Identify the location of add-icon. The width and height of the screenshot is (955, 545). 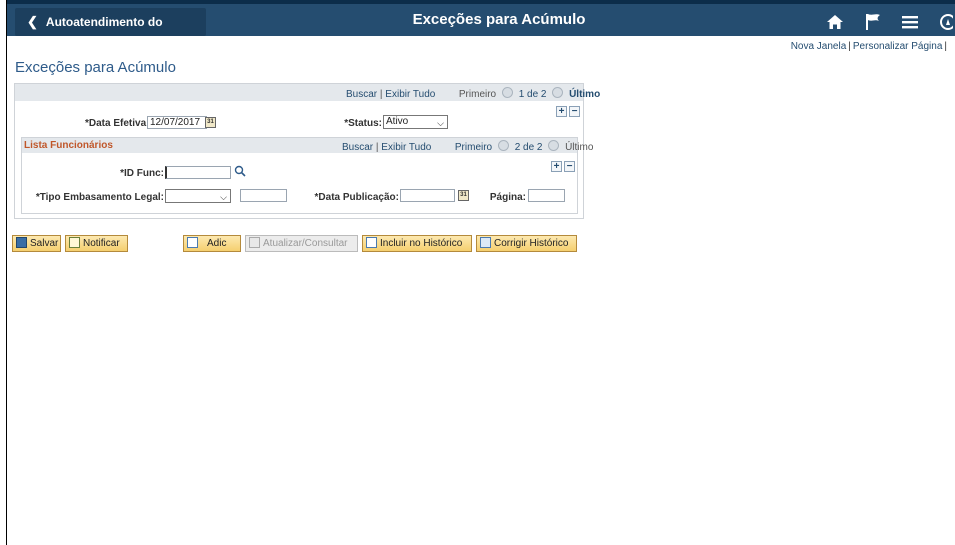
(192, 242).